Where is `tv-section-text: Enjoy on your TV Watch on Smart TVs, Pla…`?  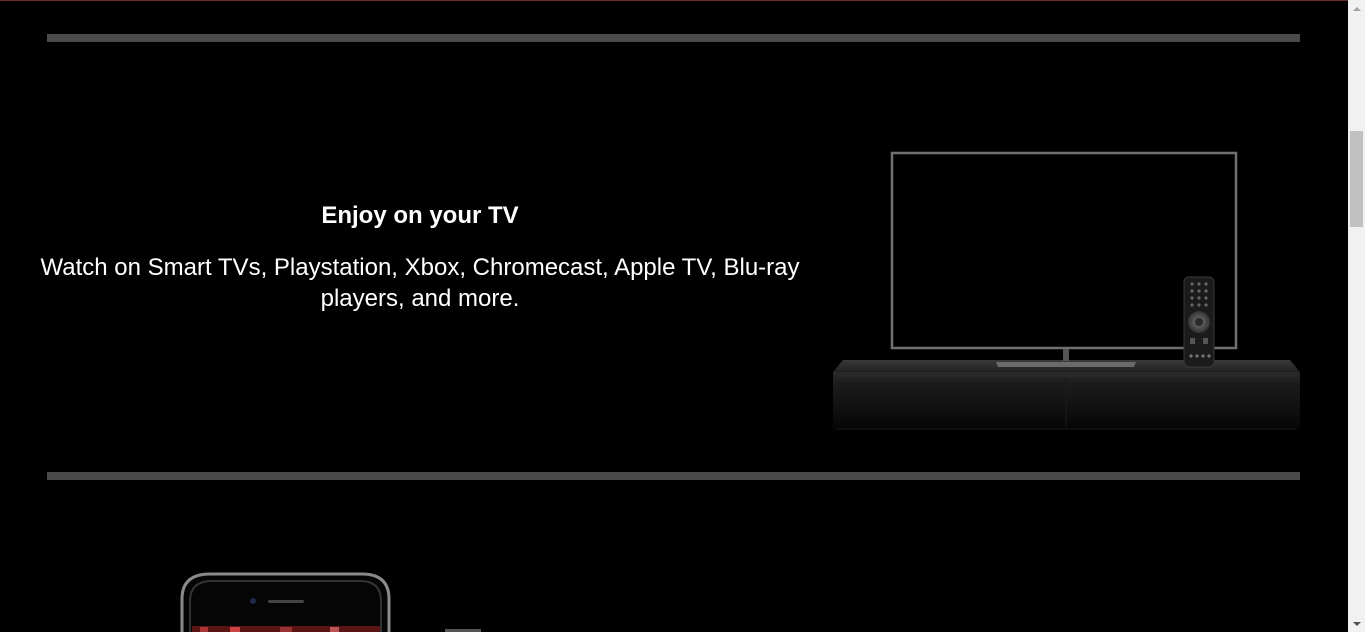
tv-section-text: Enjoy on your TV Watch on Smart TVs, Pla… is located at coordinates (420, 257).